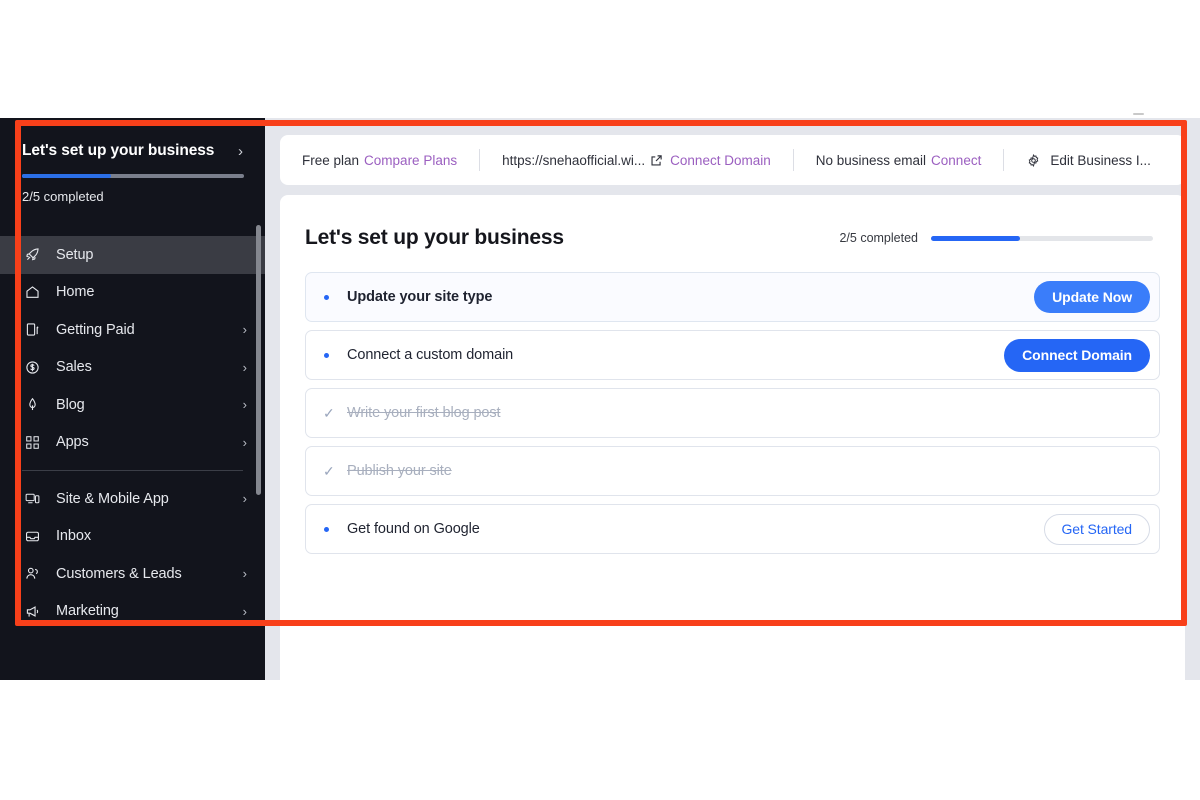 The height and width of the screenshot is (800, 1200). What do you see at coordinates (258, 360) in the screenshot?
I see `sidebar-scrollbar` at bounding box center [258, 360].